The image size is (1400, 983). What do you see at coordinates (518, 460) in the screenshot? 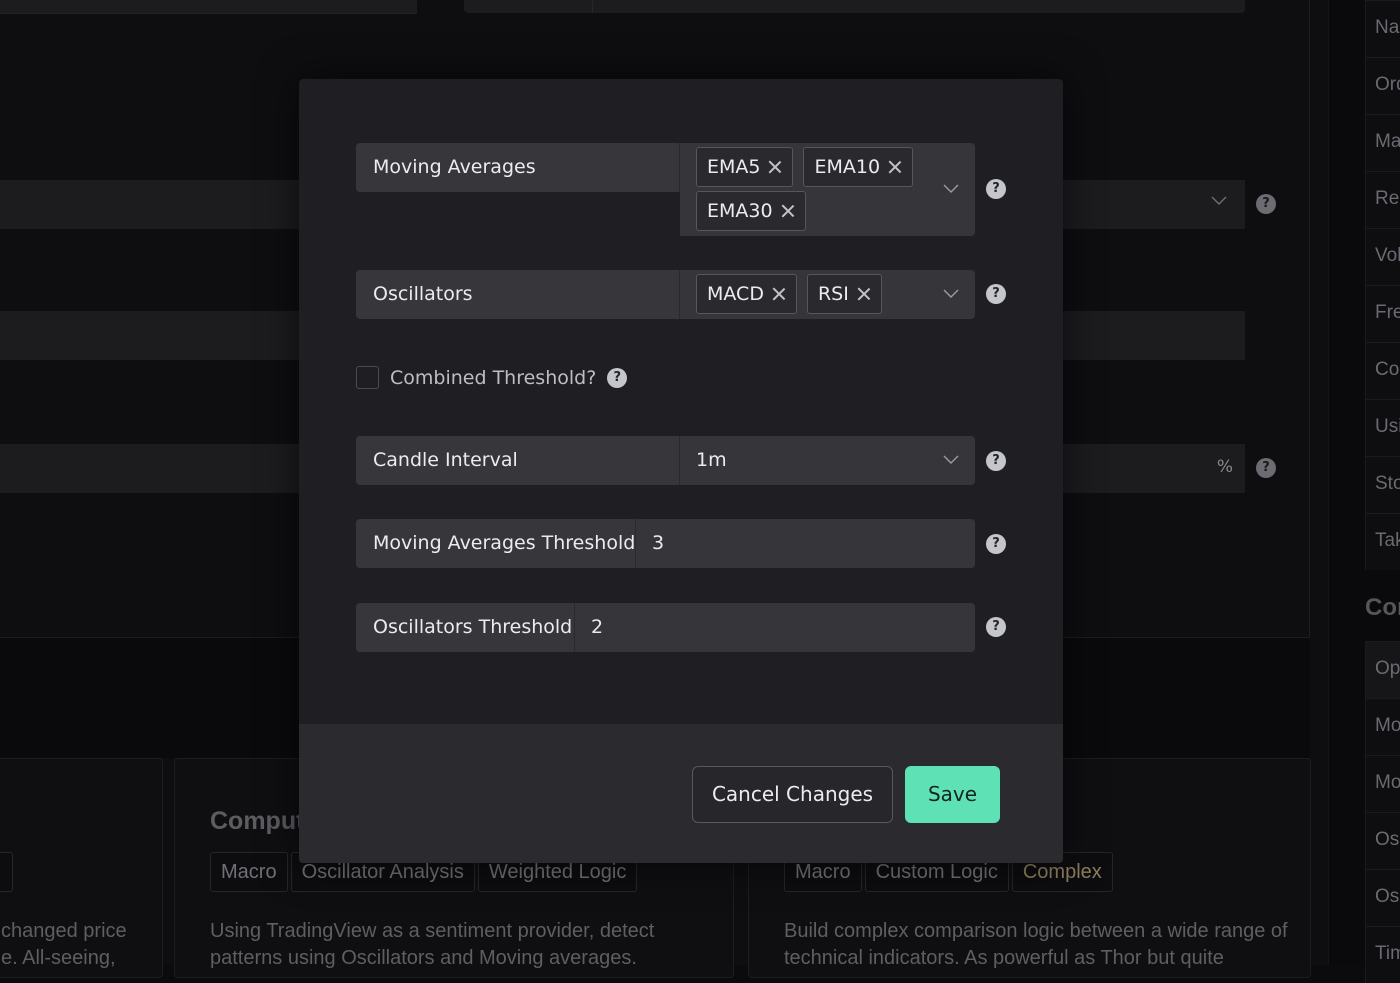
I see `candle-interval-label: Candle Interval` at bounding box center [518, 460].